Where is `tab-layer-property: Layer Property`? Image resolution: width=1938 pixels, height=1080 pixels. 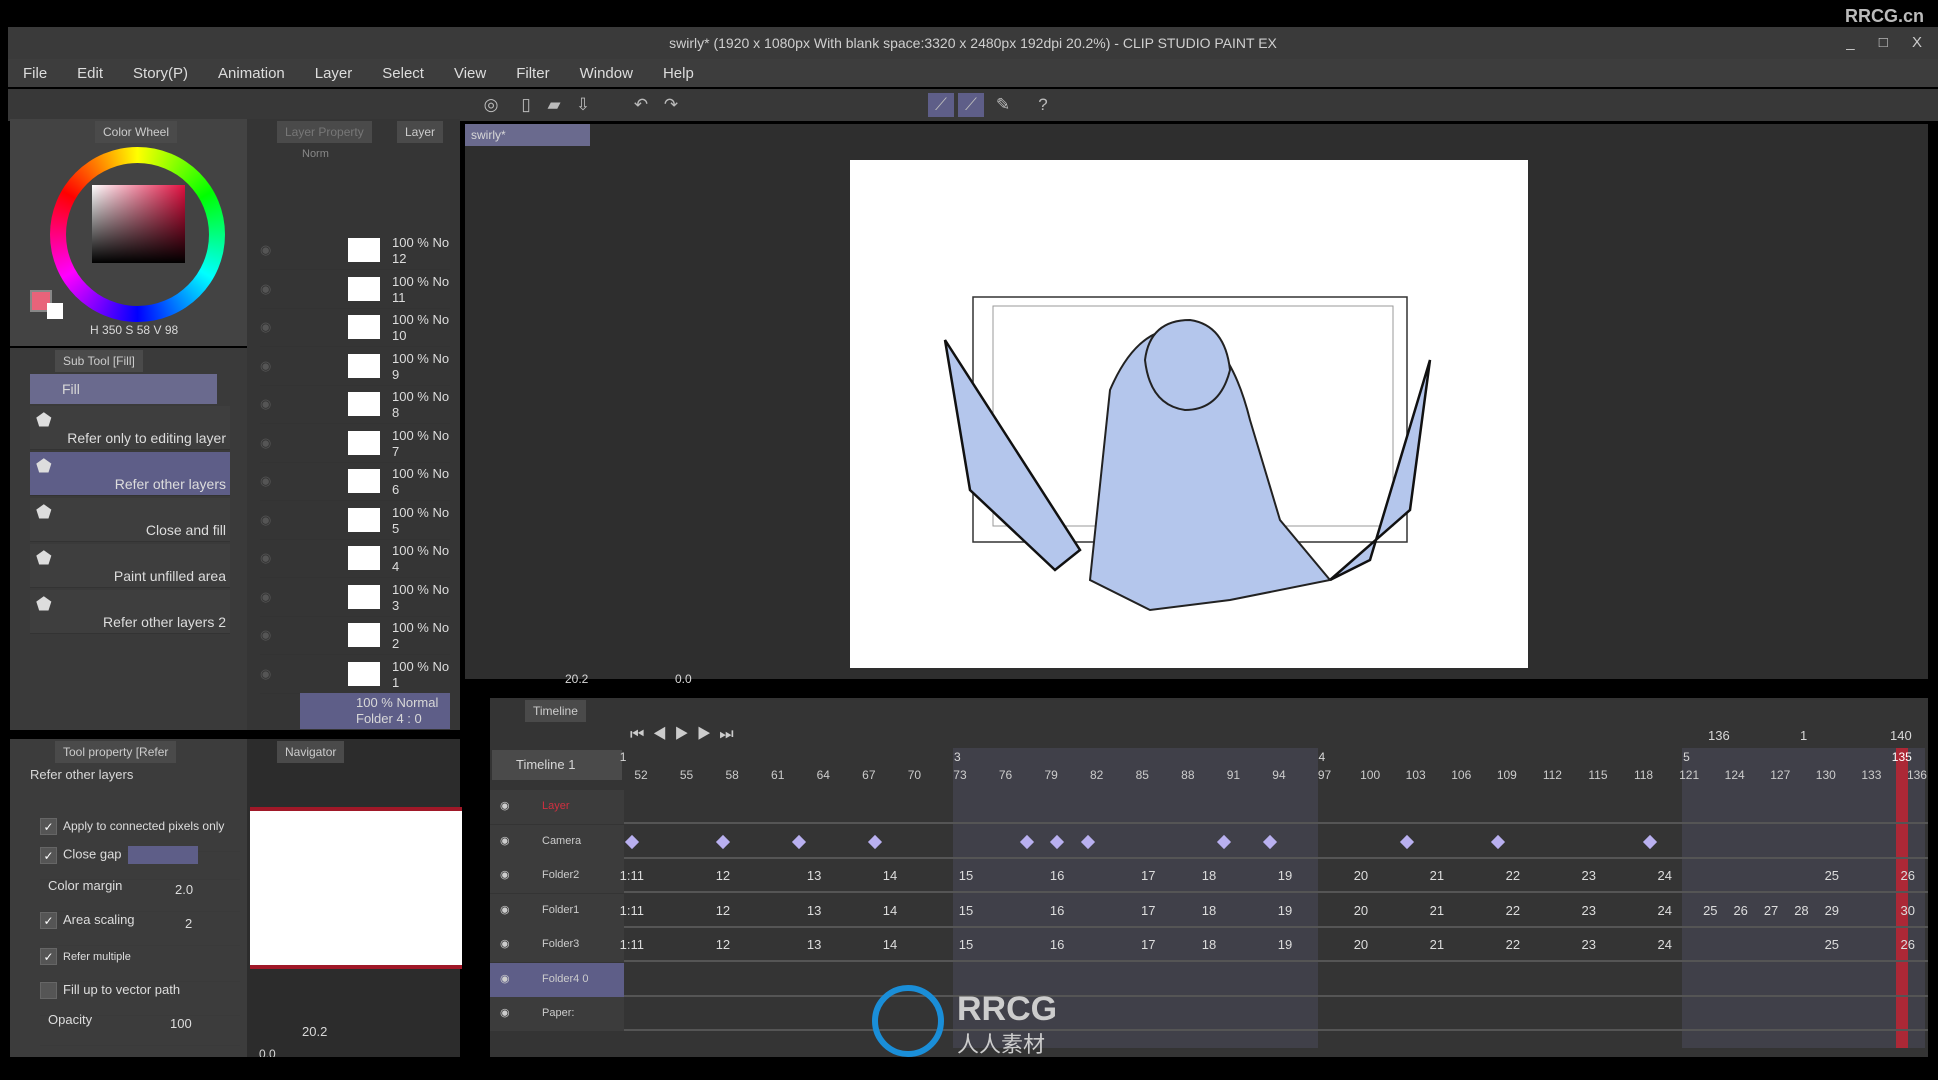 tab-layer-property: Layer Property is located at coordinates (324, 132).